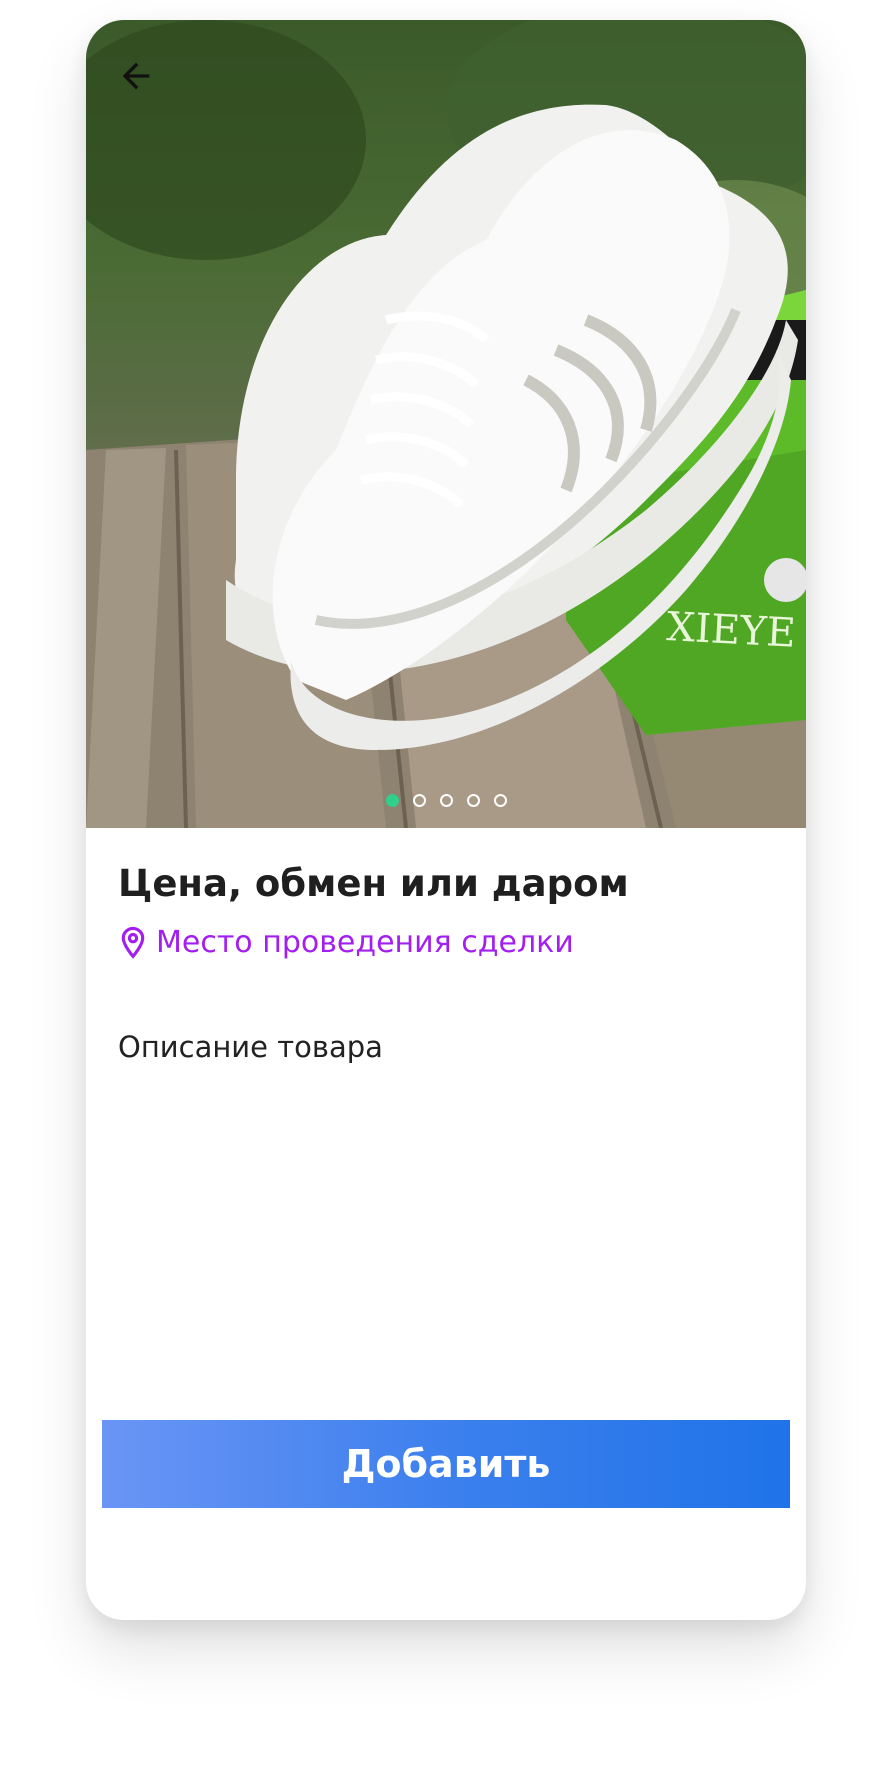 Image resolution: width=892 pixels, height=1772 pixels. What do you see at coordinates (136, 76) in the screenshot?
I see `arrow-left-icon` at bounding box center [136, 76].